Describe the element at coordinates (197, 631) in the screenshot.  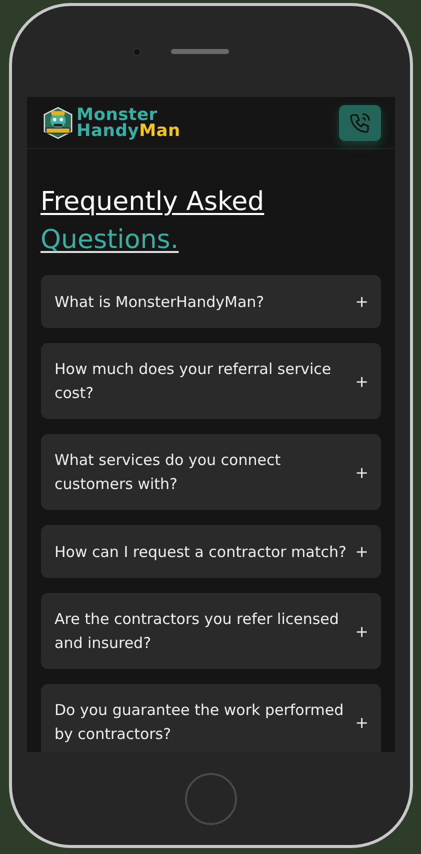
I see `faq-question: Are the contractors you refer licensed and insured?` at that location.